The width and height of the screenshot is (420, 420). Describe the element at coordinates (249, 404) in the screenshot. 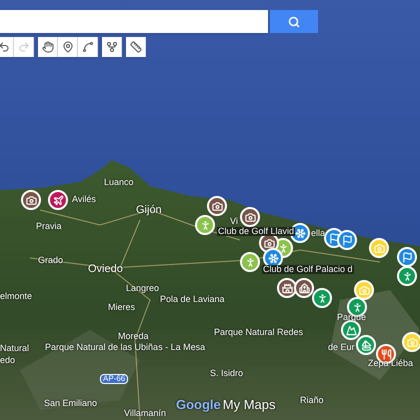

I see `logo-product: My Maps` at that location.